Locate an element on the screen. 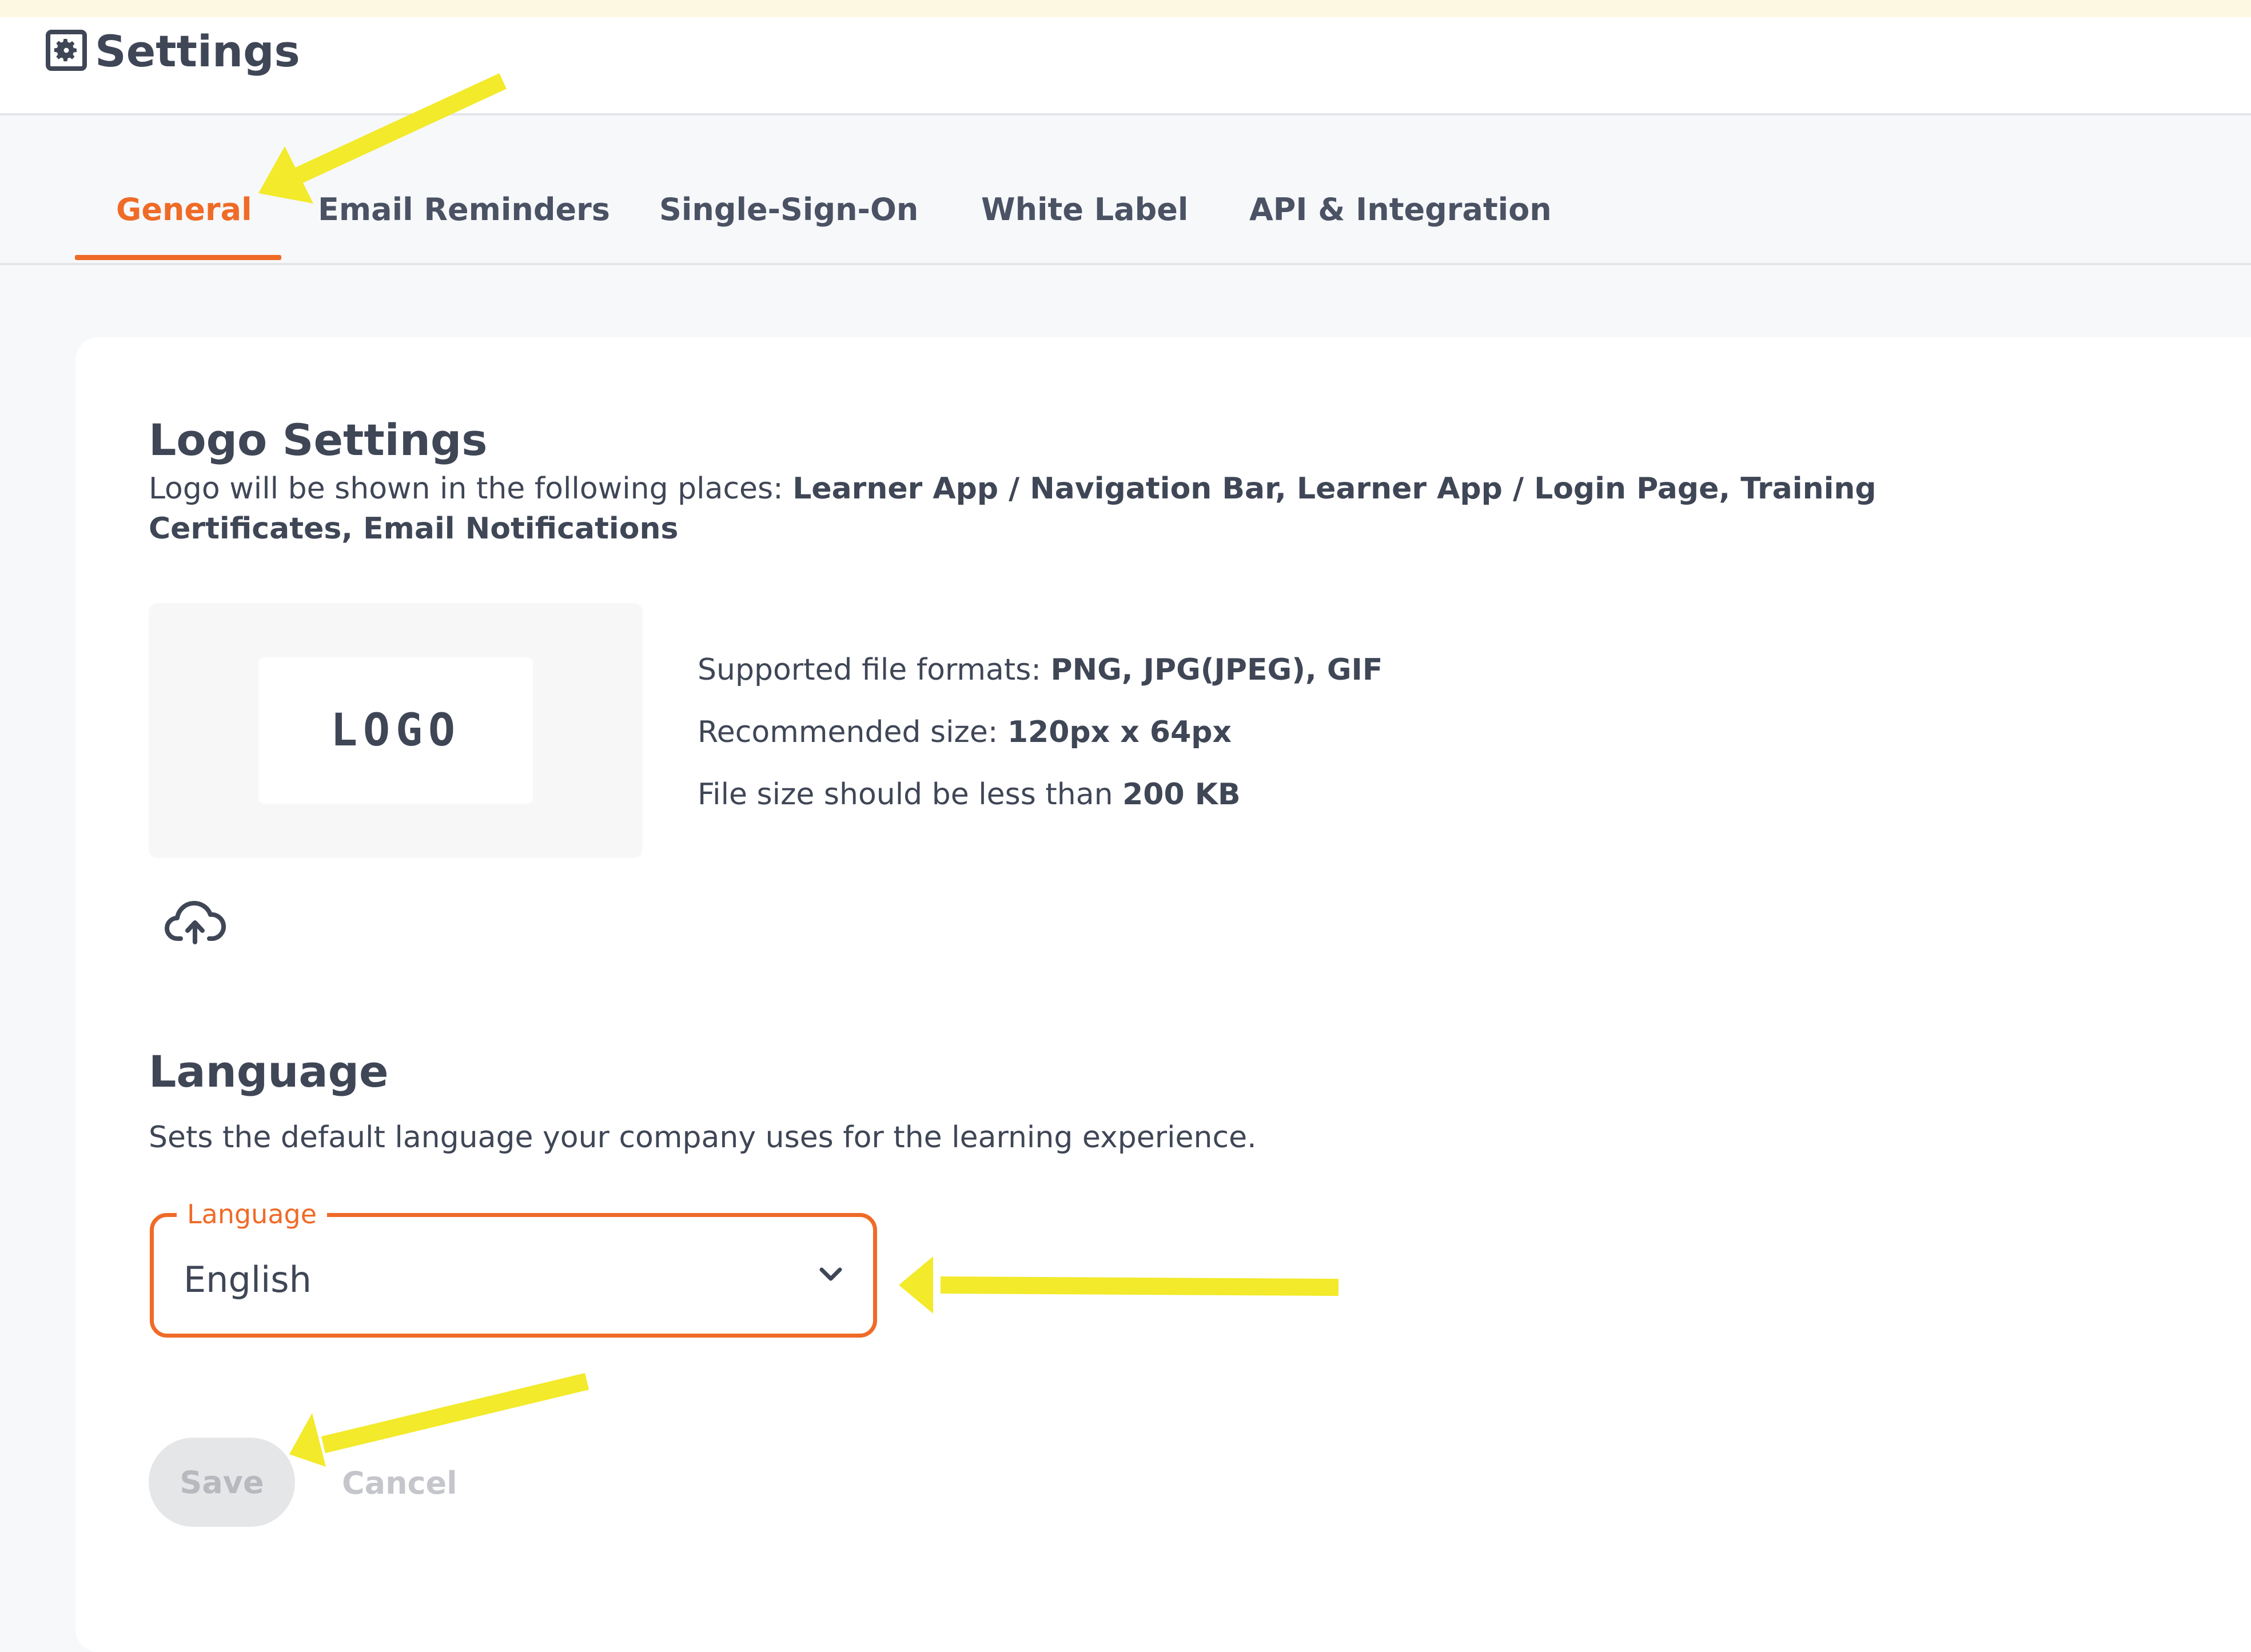 The height and width of the screenshot is (1652, 2251). language-select: Language English is located at coordinates (513, 1266).